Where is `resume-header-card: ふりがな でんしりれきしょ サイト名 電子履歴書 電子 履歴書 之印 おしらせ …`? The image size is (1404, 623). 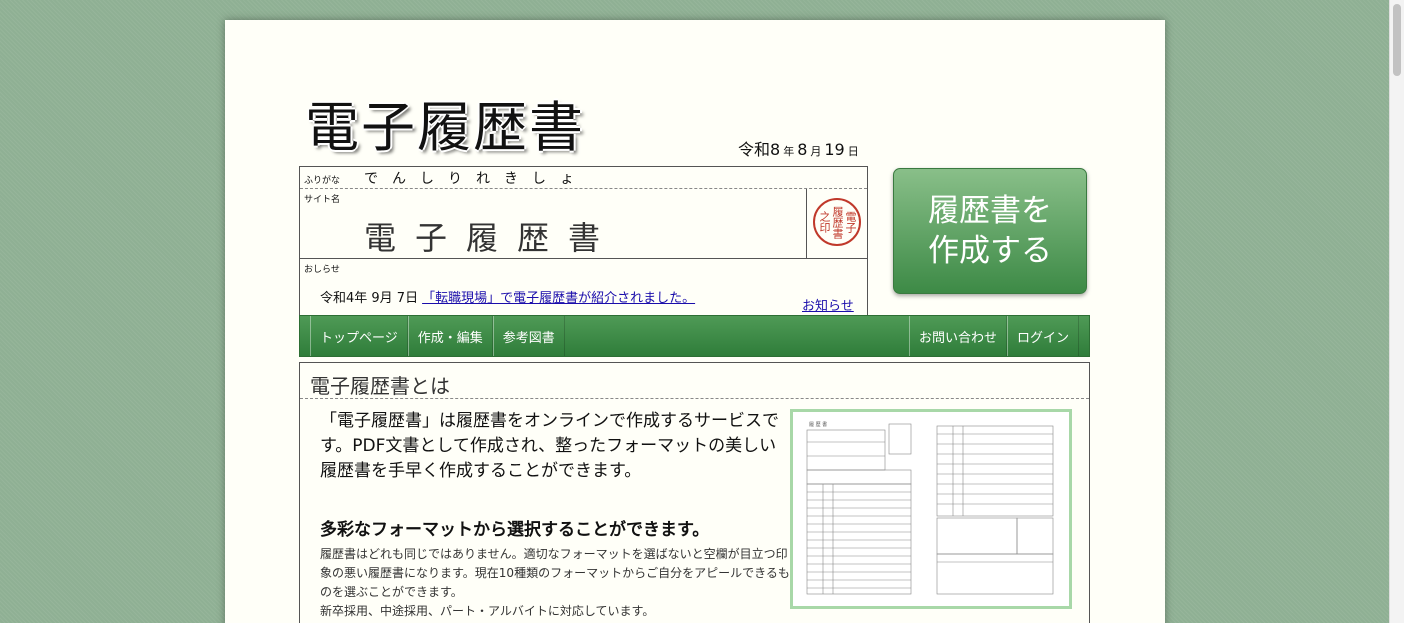 resume-header-card: ふりがな でんしりれきしょ サイト名 電子履歴書 電子 履歴書 之印 おしらせ … is located at coordinates (583, 241).